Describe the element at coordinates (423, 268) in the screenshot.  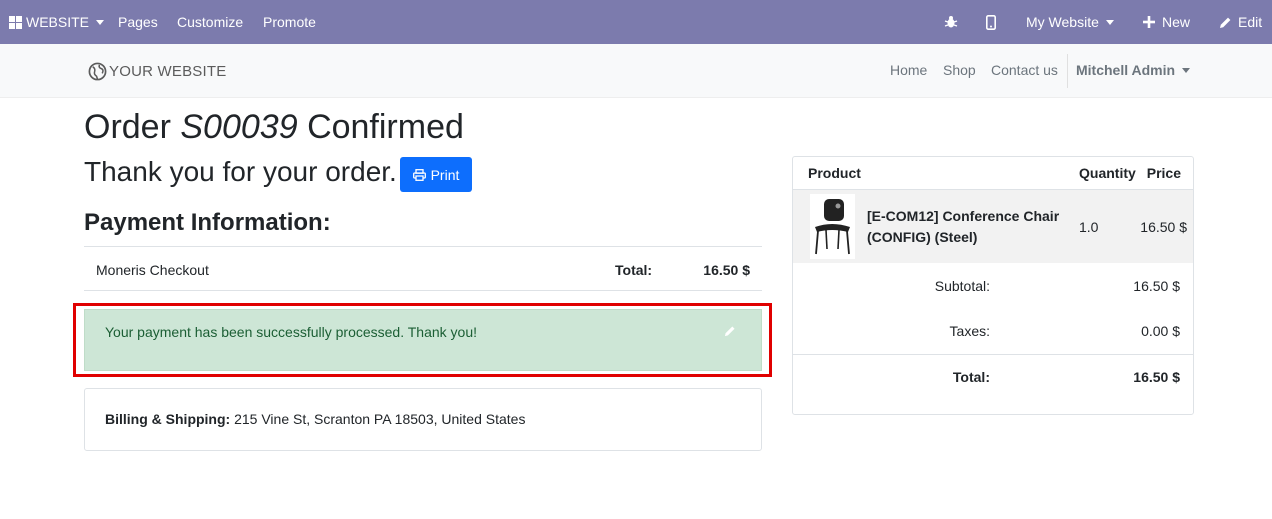
I see `payment-row: Moneris Checkout Total: 16.50 $` at that location.